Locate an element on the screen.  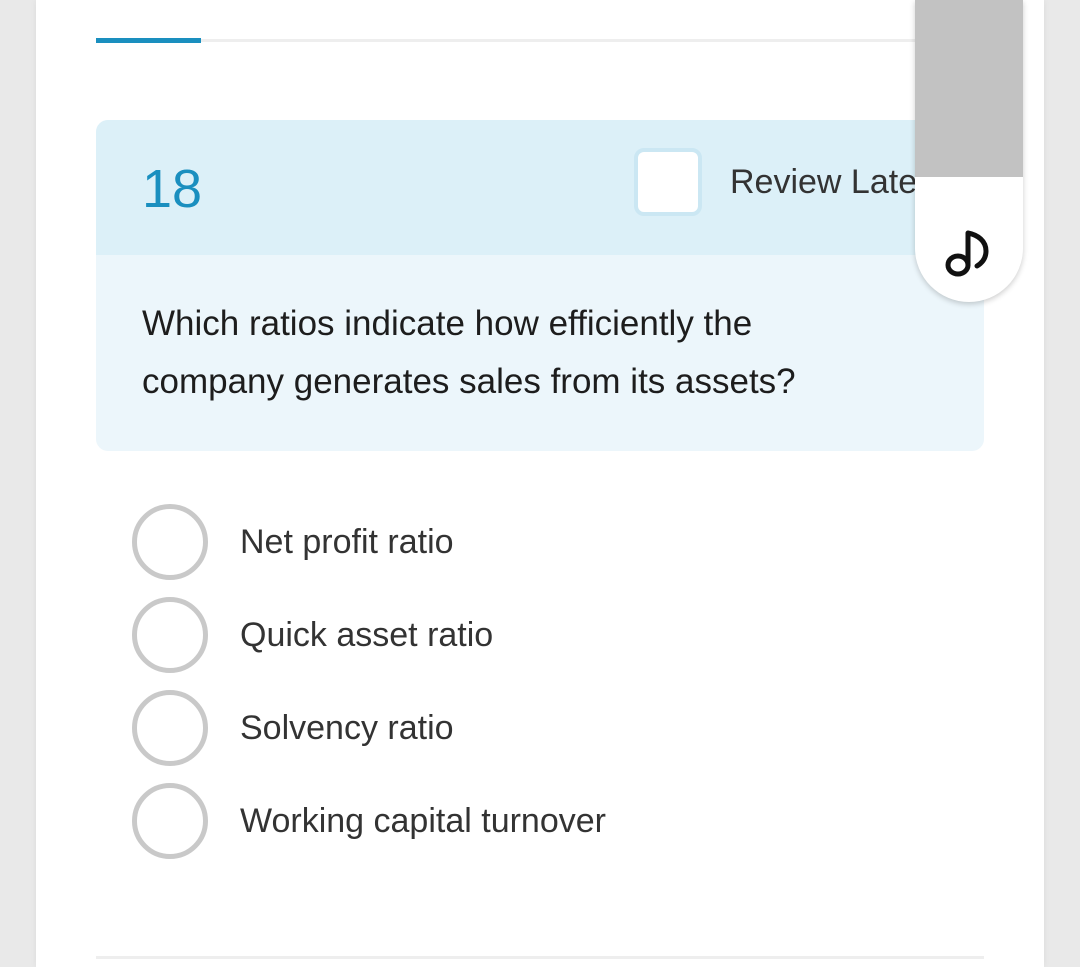
divider is located at coordinates (540, 957).